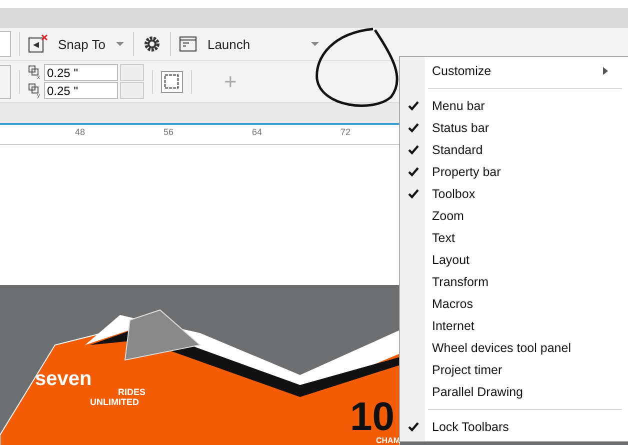 This screenshot has width=628, height=445. I want to click on menu-item: Wheel devices tool panel, so click(514, 348).